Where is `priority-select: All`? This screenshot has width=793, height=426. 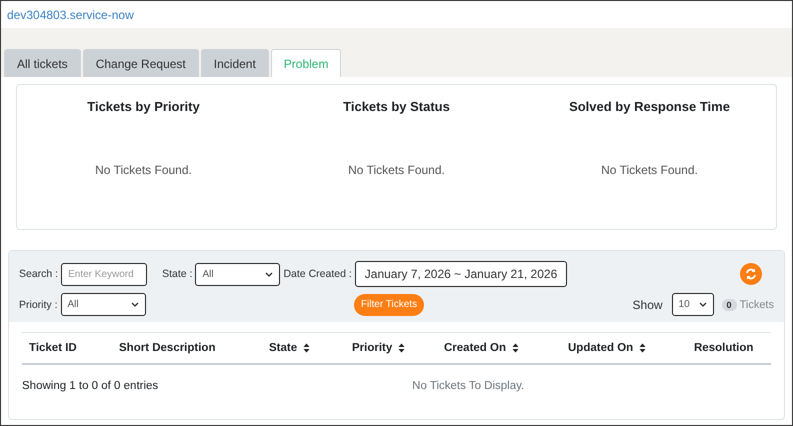
priority-select: All is located at coordinates (103, 304).